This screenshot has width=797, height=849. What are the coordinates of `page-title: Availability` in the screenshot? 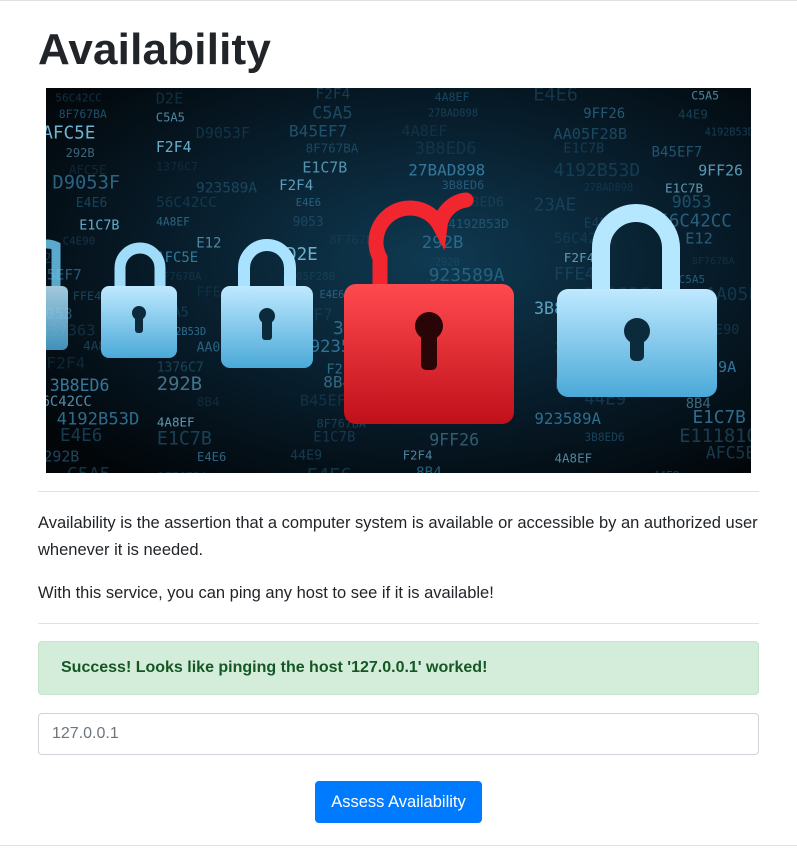 It's located at (155, 49).